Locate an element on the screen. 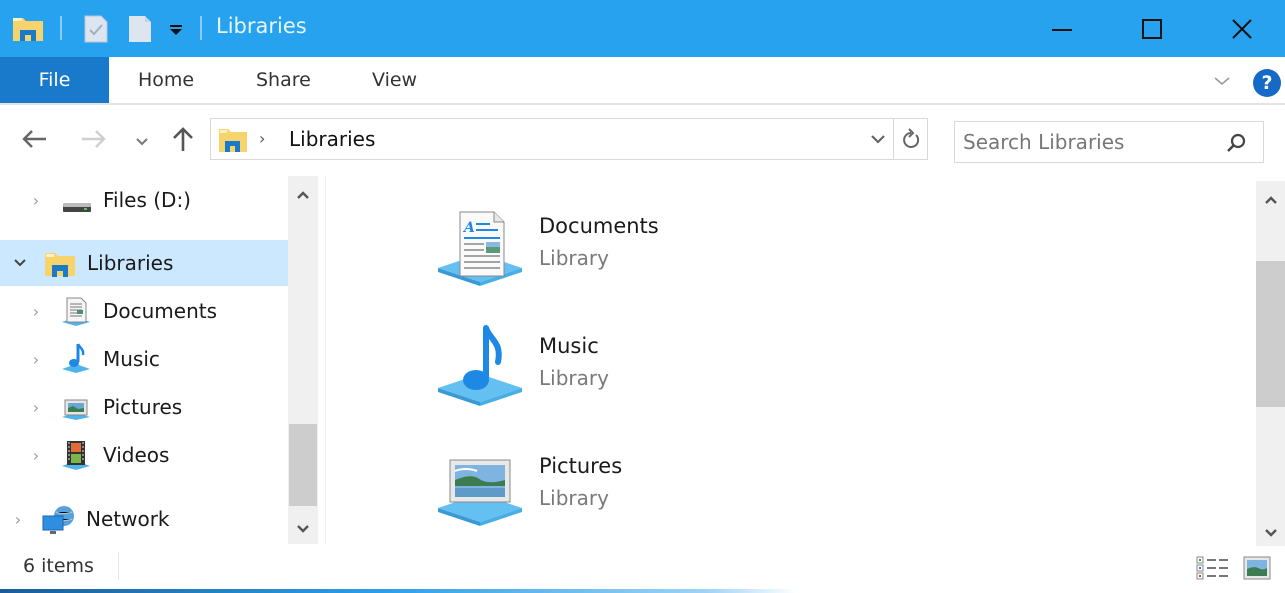 This screenshot has height=593, width=1285. library-item-documents: A Documents Library is located at coordinates (636, 245).